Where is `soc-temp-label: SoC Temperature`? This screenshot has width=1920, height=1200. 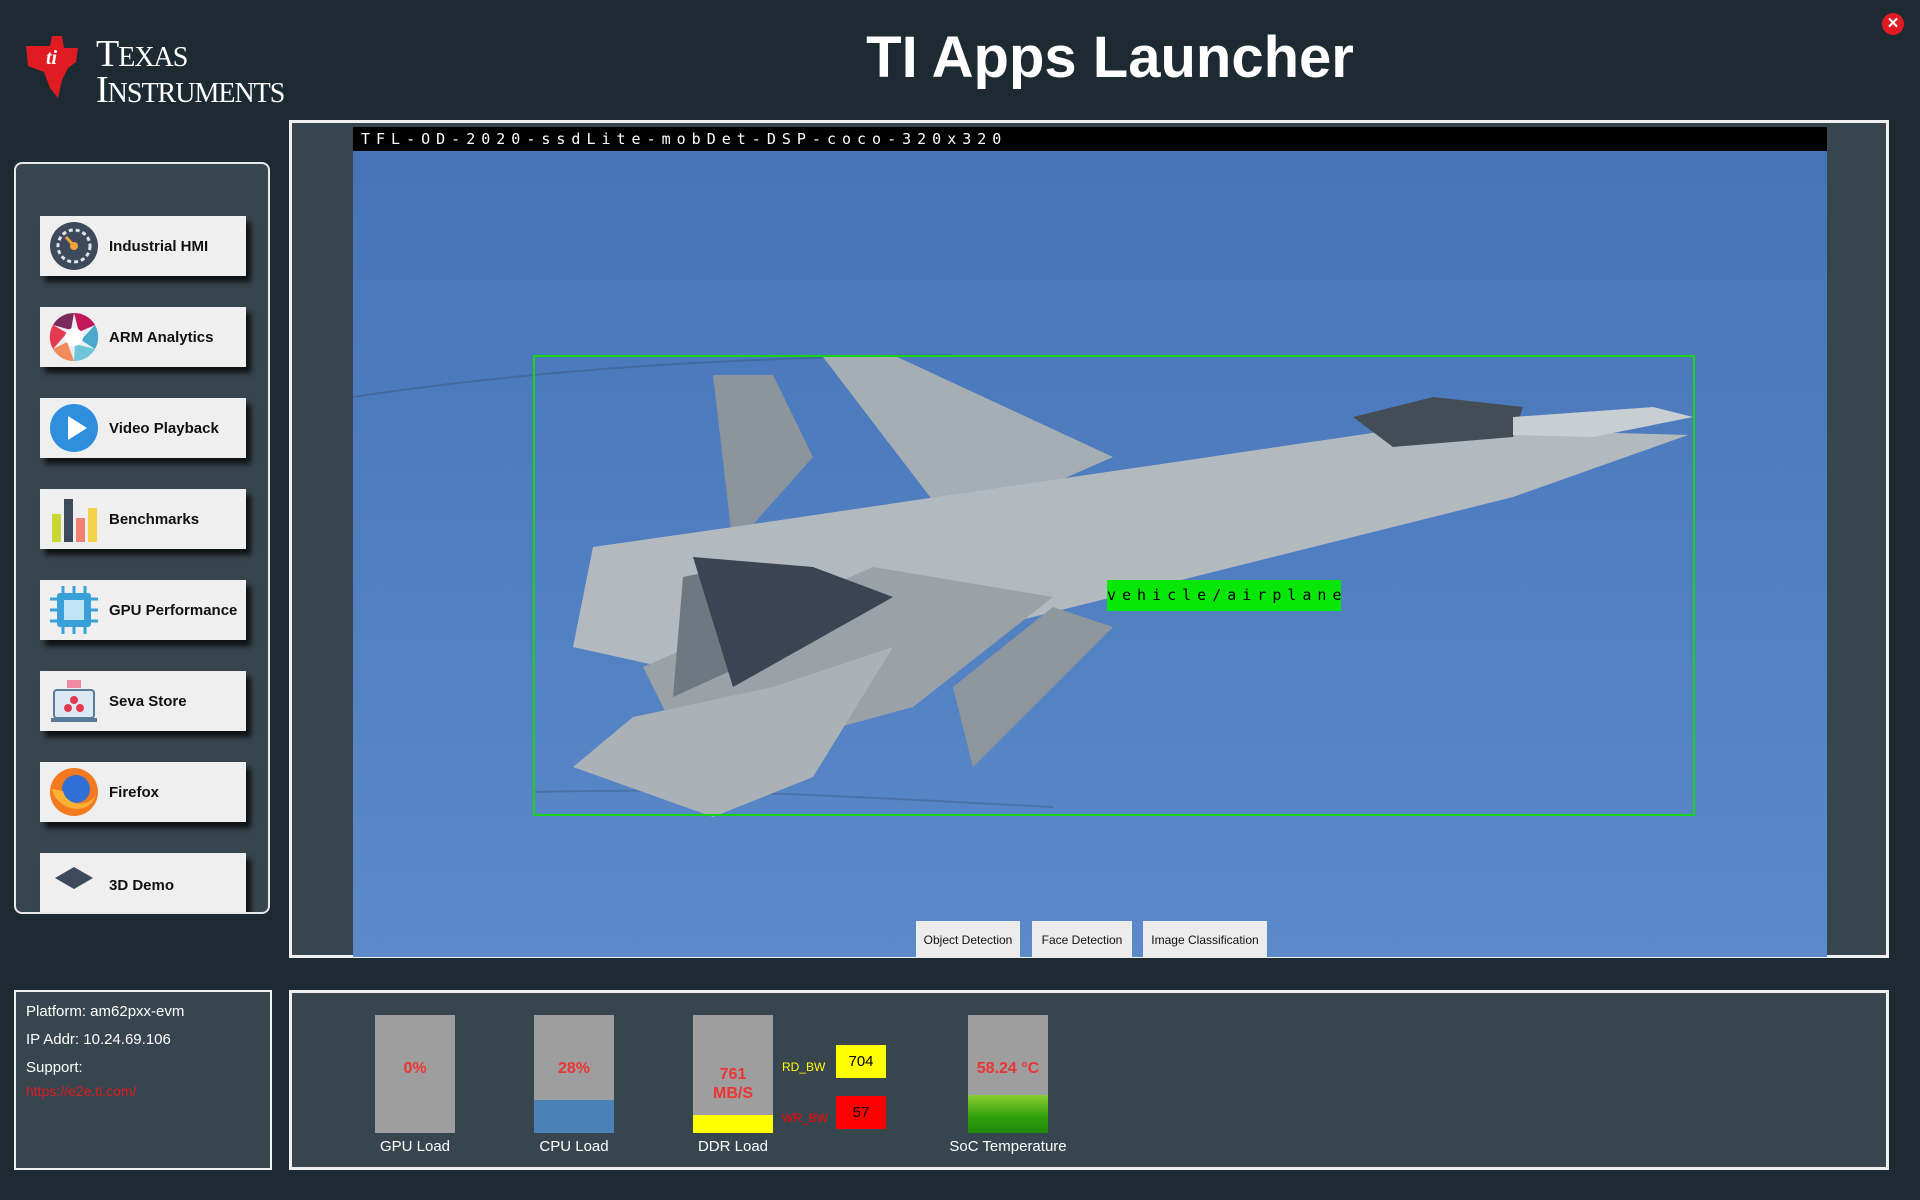 soc-temp-label: SoC Temperature is located at coordinates (1008, 1146).